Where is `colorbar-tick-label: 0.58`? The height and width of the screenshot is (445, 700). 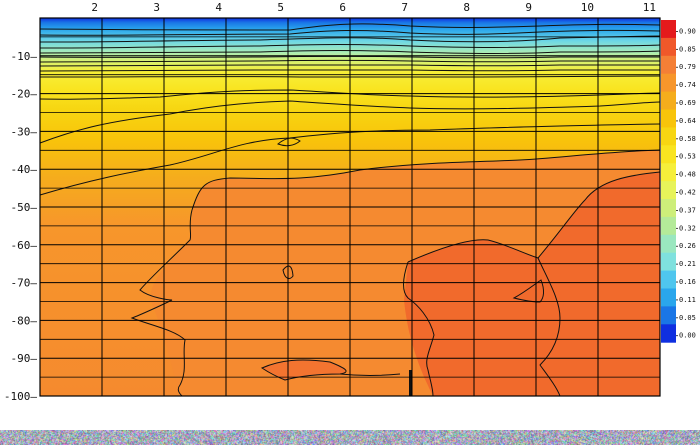 colorbar-tick-label: 0.58 is located at coordinates (687, 139).